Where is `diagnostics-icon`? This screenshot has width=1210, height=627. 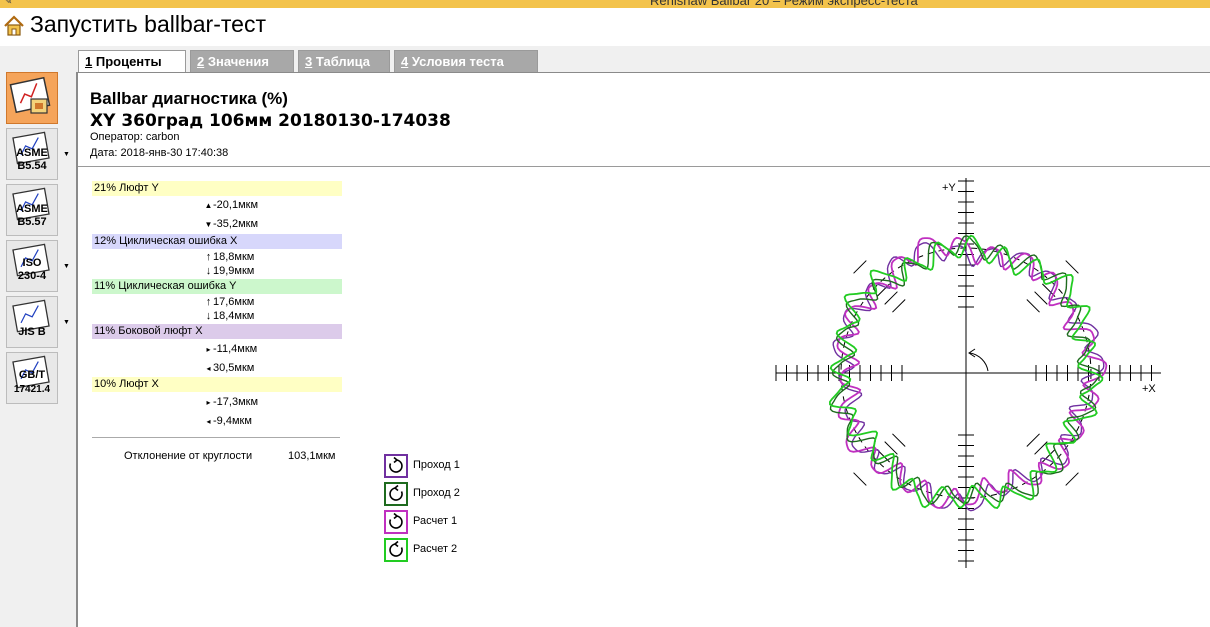
diagnostics-icon is located at coordinates (30, 95).